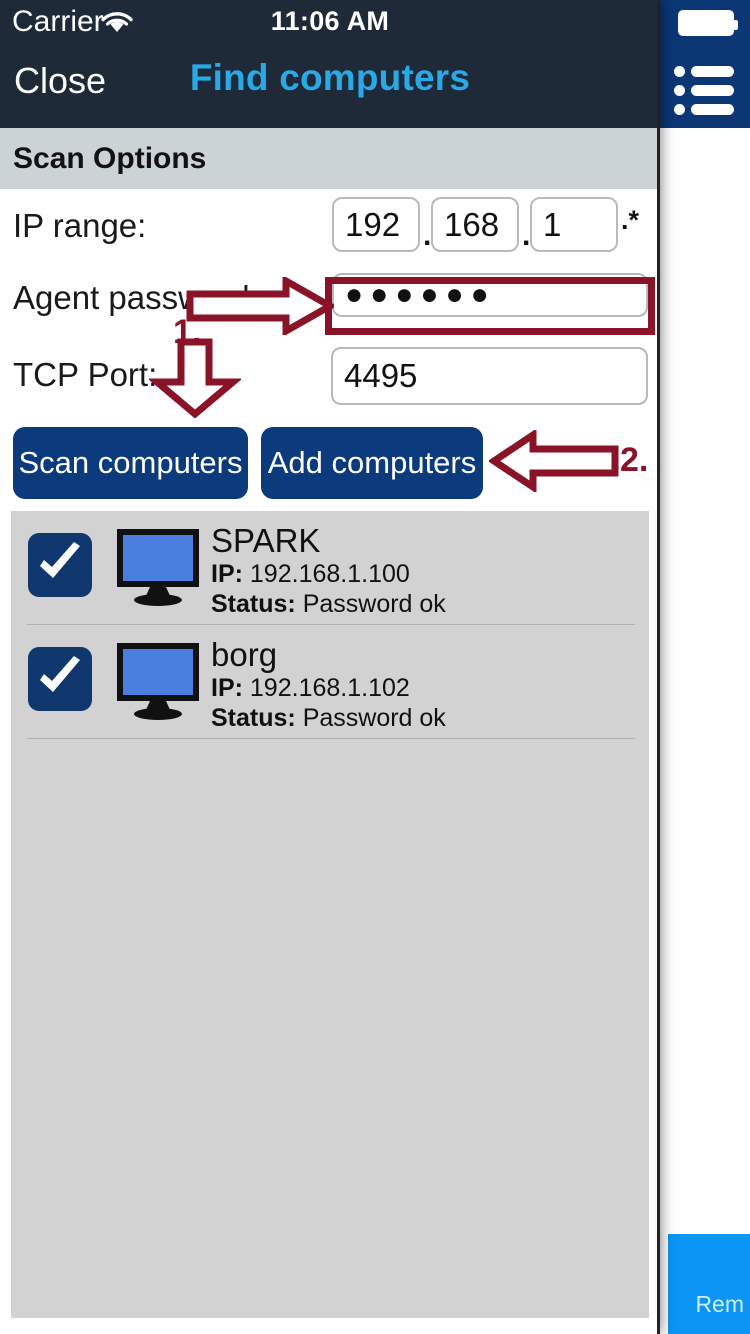 This screenshot has height=1334, width=750. What do you see at coordinates (489, 376) in the screenshot?
I see `tcp-port-input: 4495` at bounding box center [489, 376].